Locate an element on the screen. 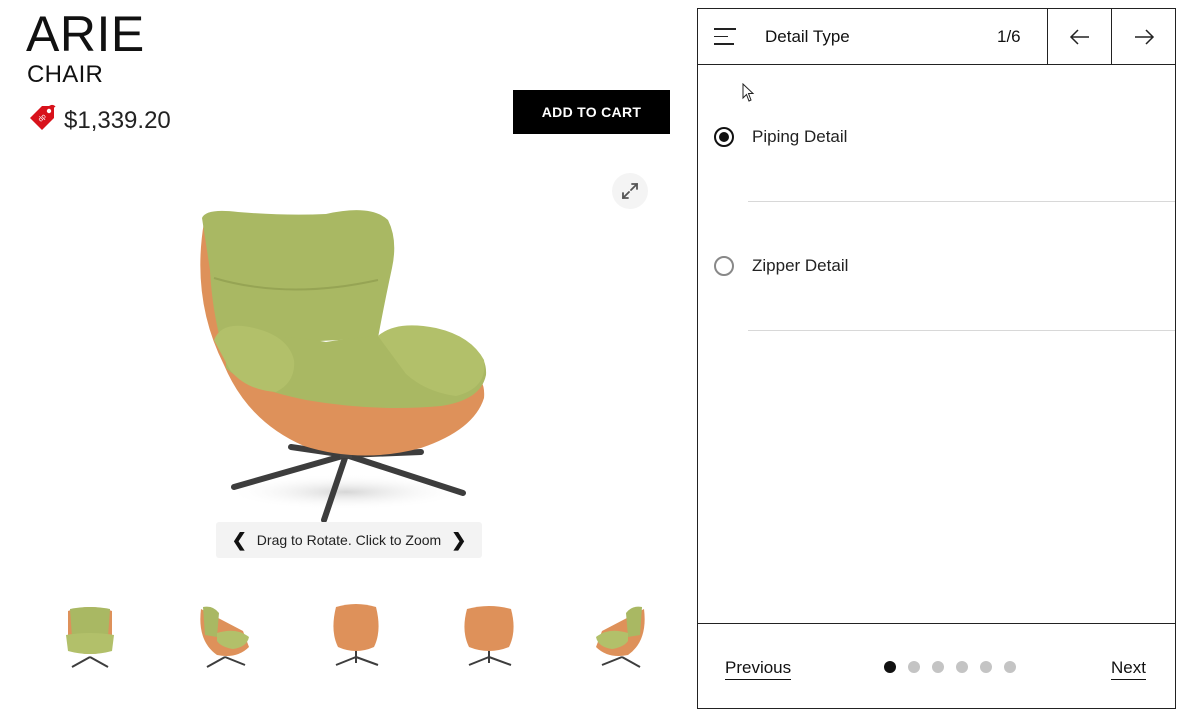  option-label: Zipper Detail is located at coordinates (800, 265).